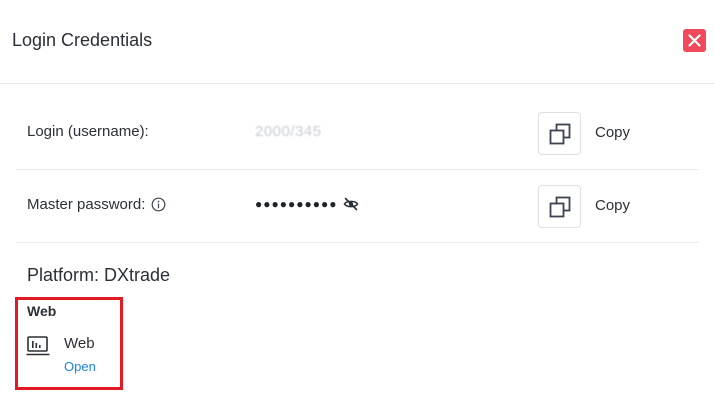 This screenshot has height=403, width=714. Describe the element at coordinates (82, 40) in the screenshot. I see `dialog-title: Login Credentials` at that location.